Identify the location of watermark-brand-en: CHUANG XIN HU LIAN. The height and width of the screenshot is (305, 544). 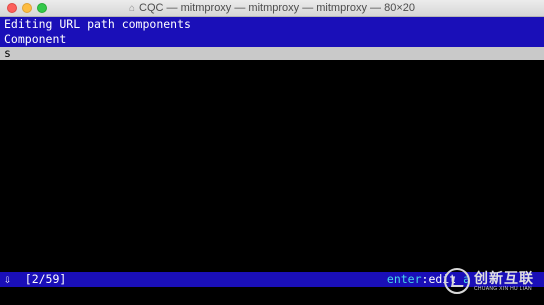
(503, 289).